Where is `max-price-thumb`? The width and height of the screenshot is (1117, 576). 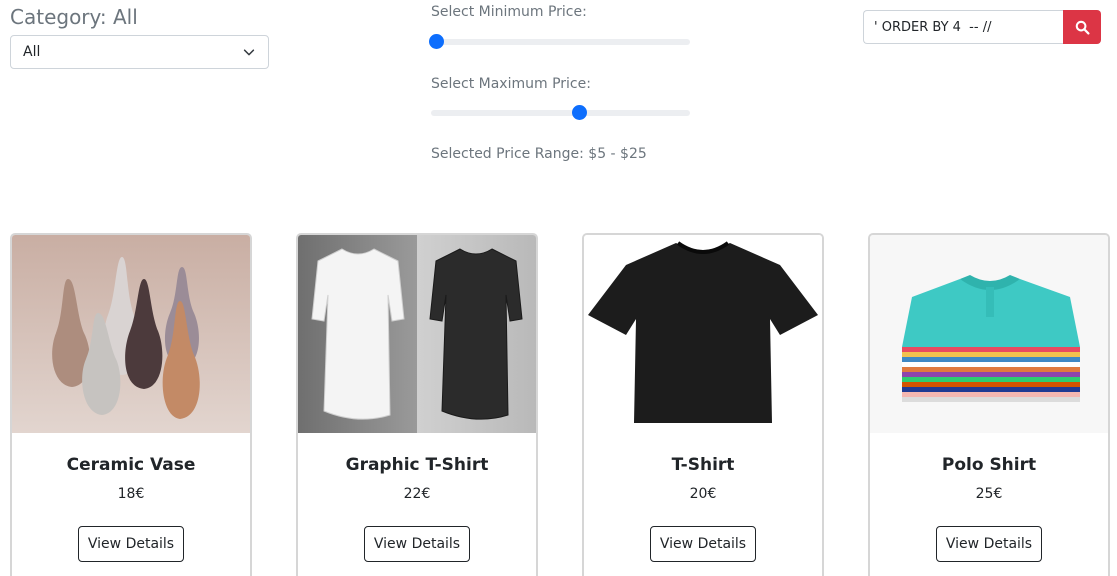
max-price-thumb is located at coordinates (579, 112).